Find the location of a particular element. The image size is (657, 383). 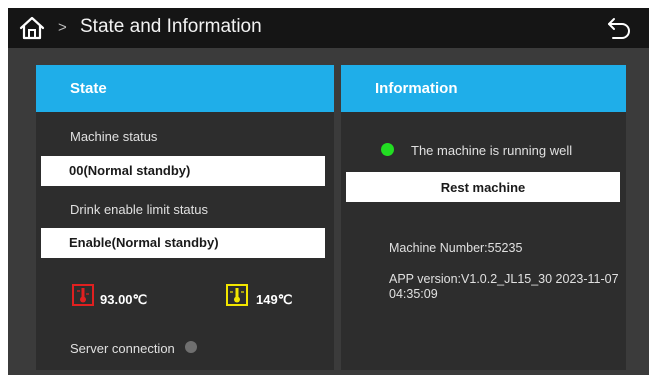

page-title: State and Information is located at coordinates (171, 26).